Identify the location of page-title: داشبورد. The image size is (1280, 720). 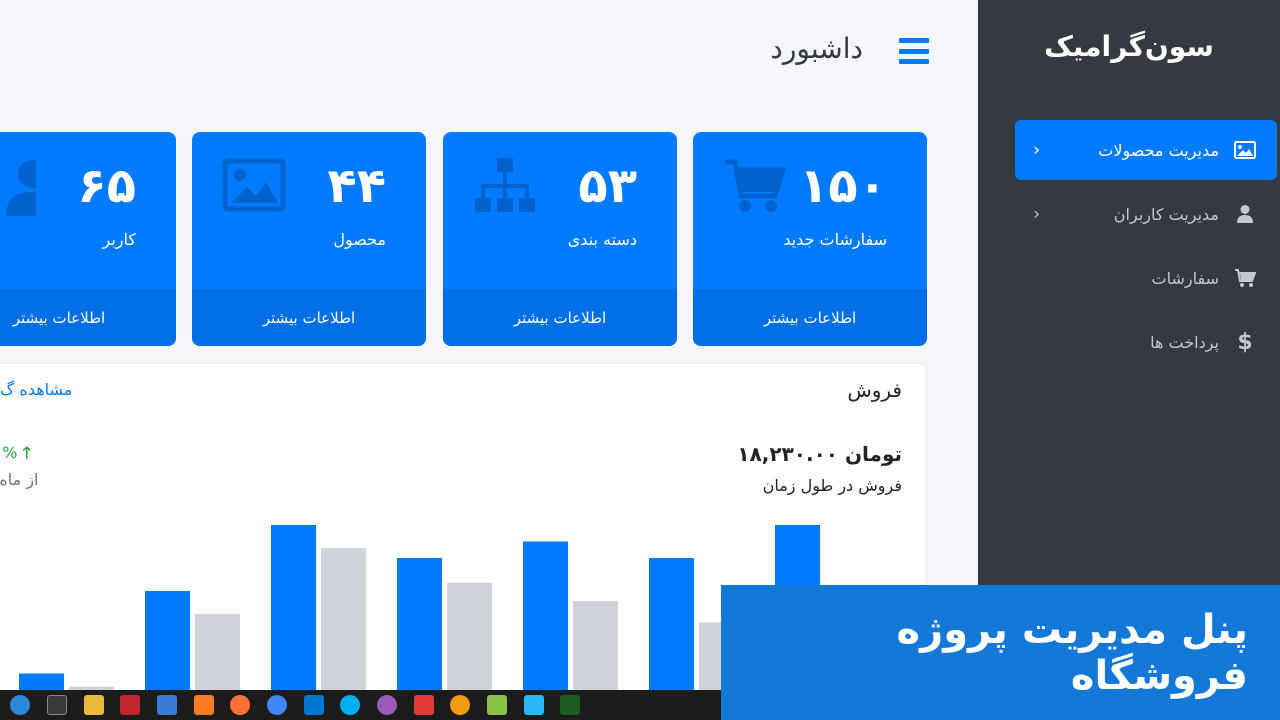
(816, 48).